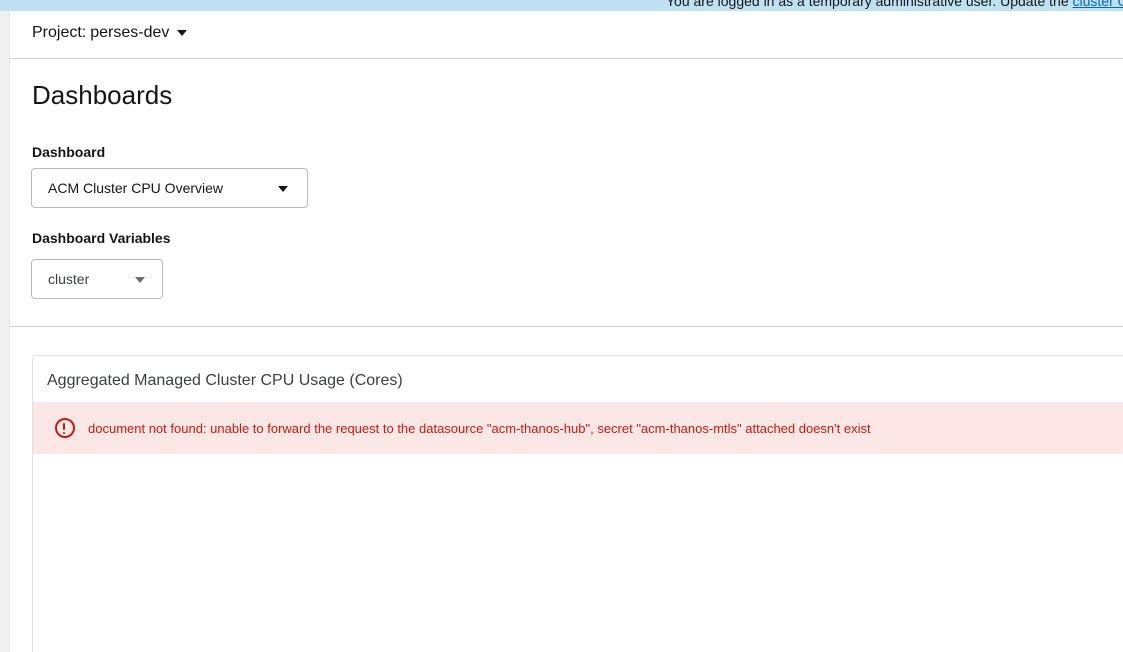 The width and height of the screenshot is (1123, 652). I want to click on variable-select-value: cluster, so click(69, 279).